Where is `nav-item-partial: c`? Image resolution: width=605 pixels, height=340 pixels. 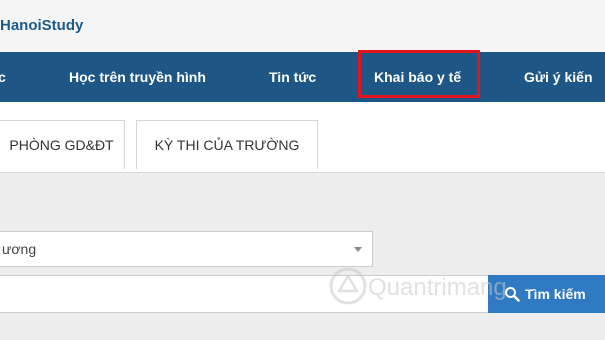 nav-item-partial: c is located at coordinates (3, 77).